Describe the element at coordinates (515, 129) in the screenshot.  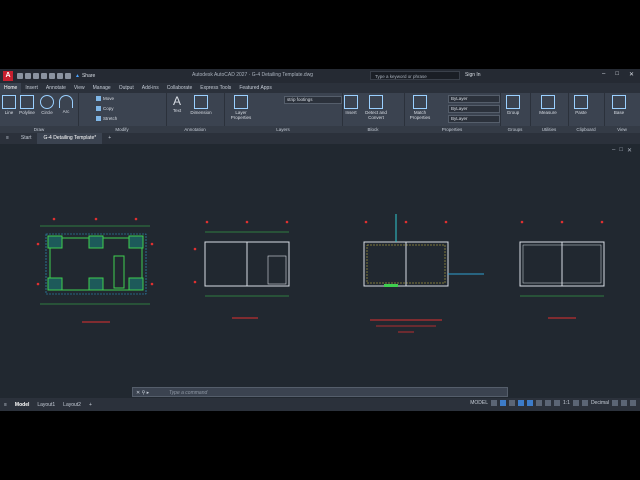
I see `panel-label-groups: Groups` at that location.